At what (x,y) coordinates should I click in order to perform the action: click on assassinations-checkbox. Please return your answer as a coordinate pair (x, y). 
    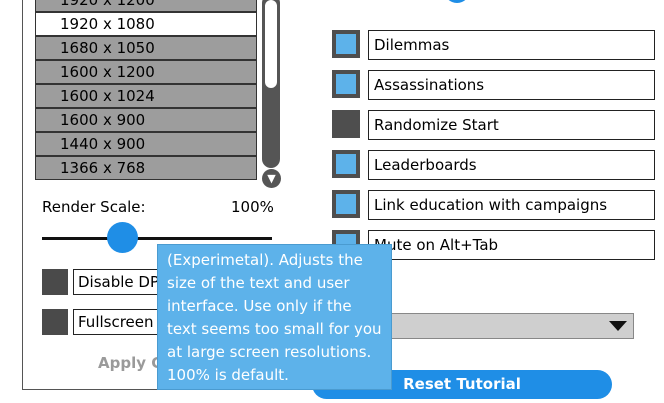
    Looking at the image, I should click on (346, 84).